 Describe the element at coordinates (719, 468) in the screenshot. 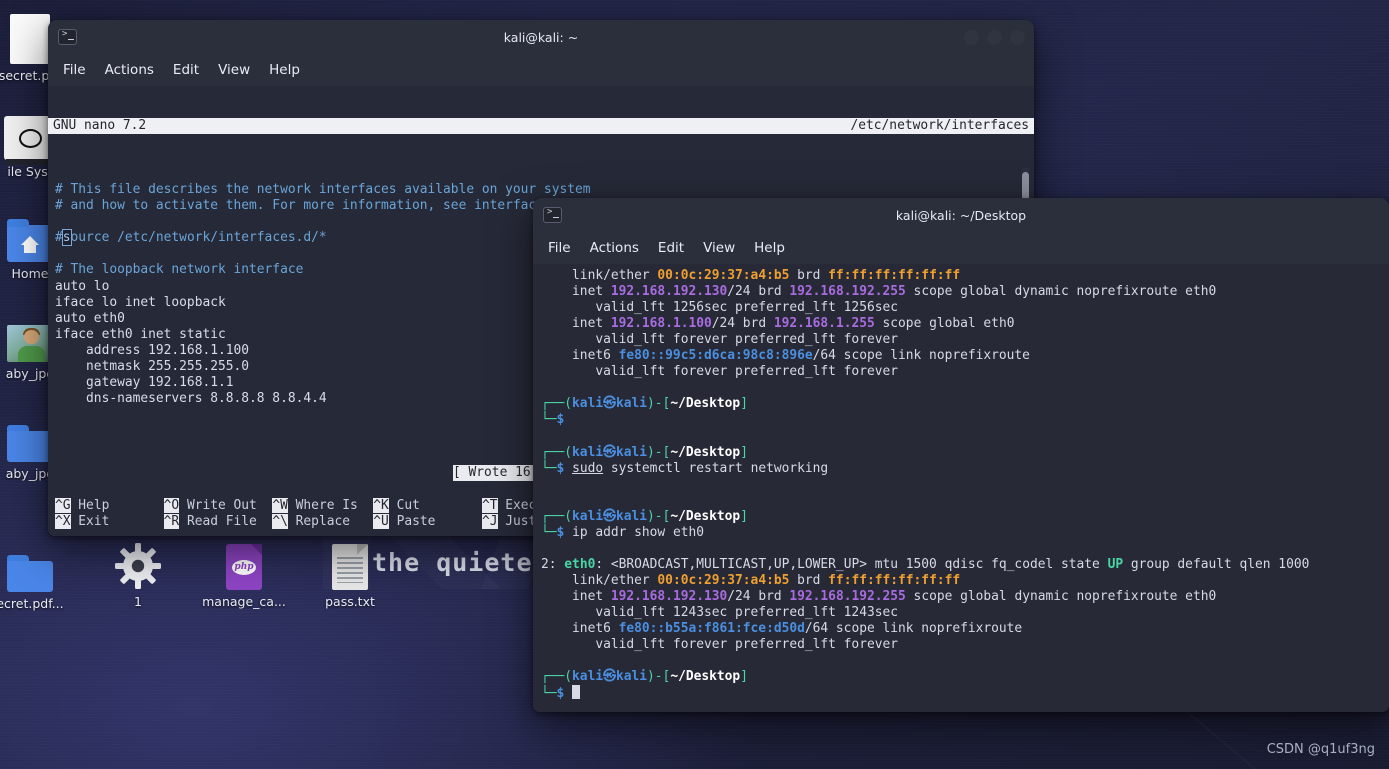

I see `command-text-1: systemctl restart networking` at that location.